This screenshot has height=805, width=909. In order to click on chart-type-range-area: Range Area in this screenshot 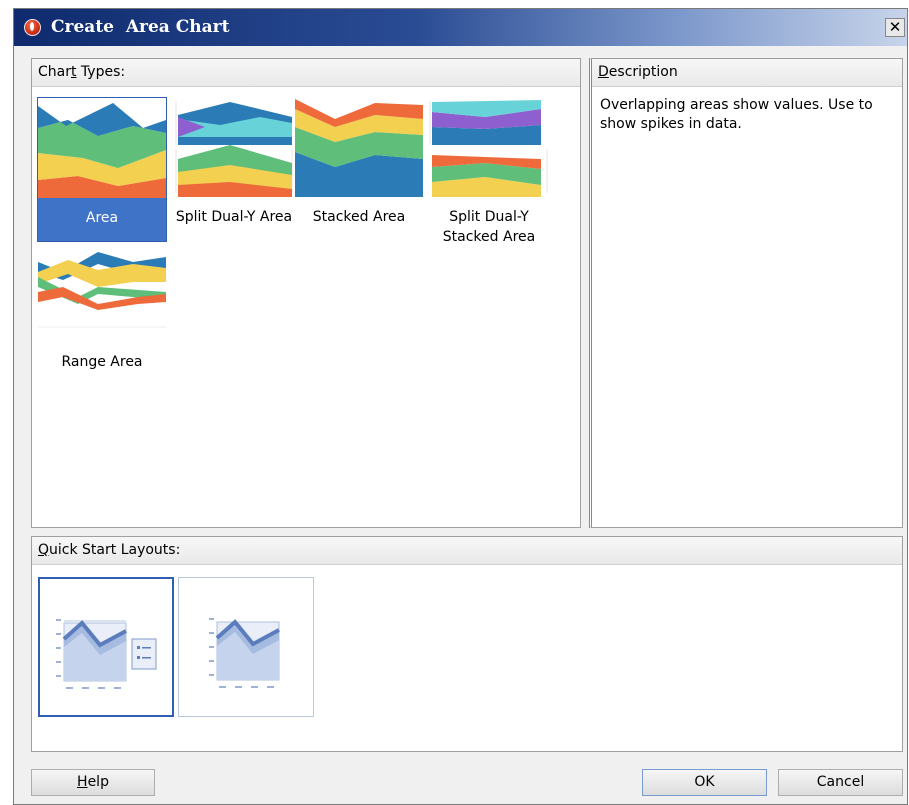, I will do `click(102, 307)`.